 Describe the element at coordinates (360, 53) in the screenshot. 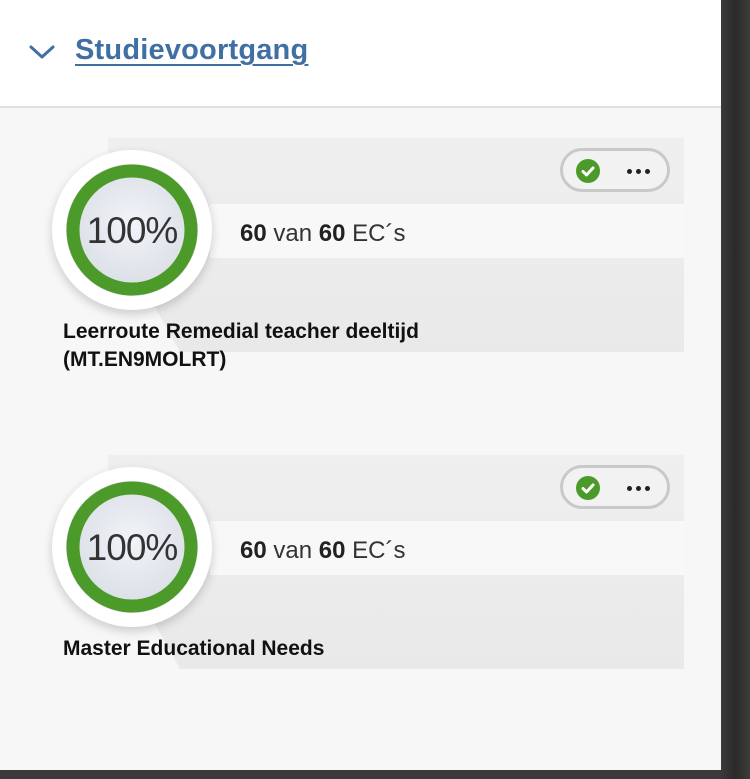

I see `section-header: Studievoortgang` at that location.